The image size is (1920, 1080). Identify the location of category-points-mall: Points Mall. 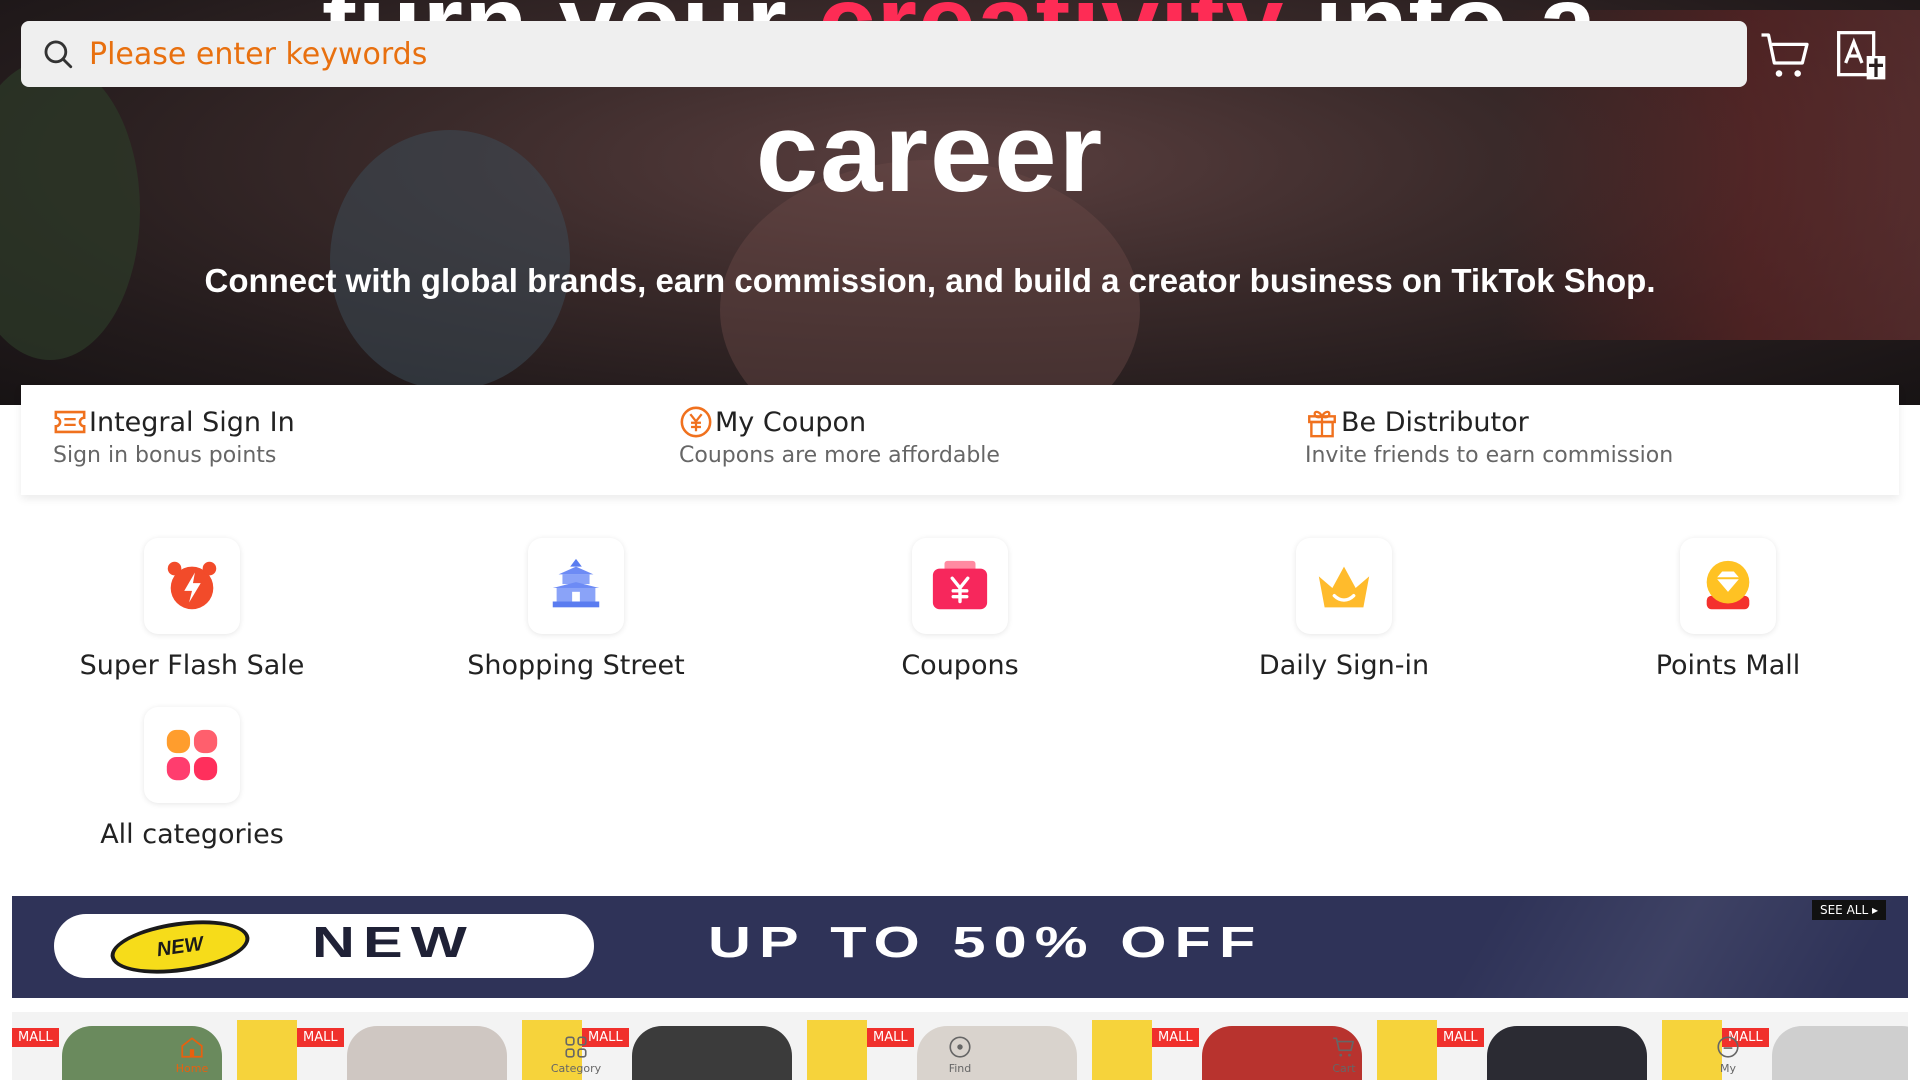
(1728, 609).